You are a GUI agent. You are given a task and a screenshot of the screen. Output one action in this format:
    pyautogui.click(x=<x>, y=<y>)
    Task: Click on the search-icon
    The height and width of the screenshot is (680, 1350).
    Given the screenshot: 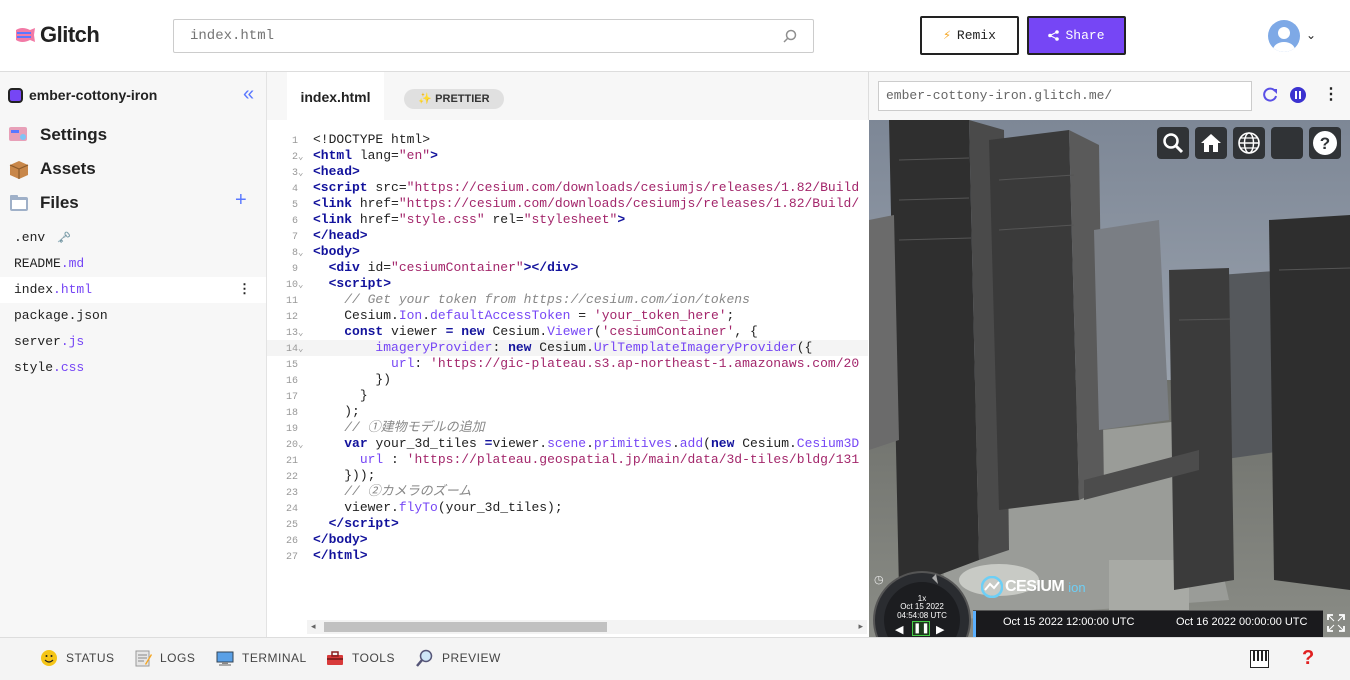 What is the action you would take?
    pyautogui.click(x=790, y=36)
    